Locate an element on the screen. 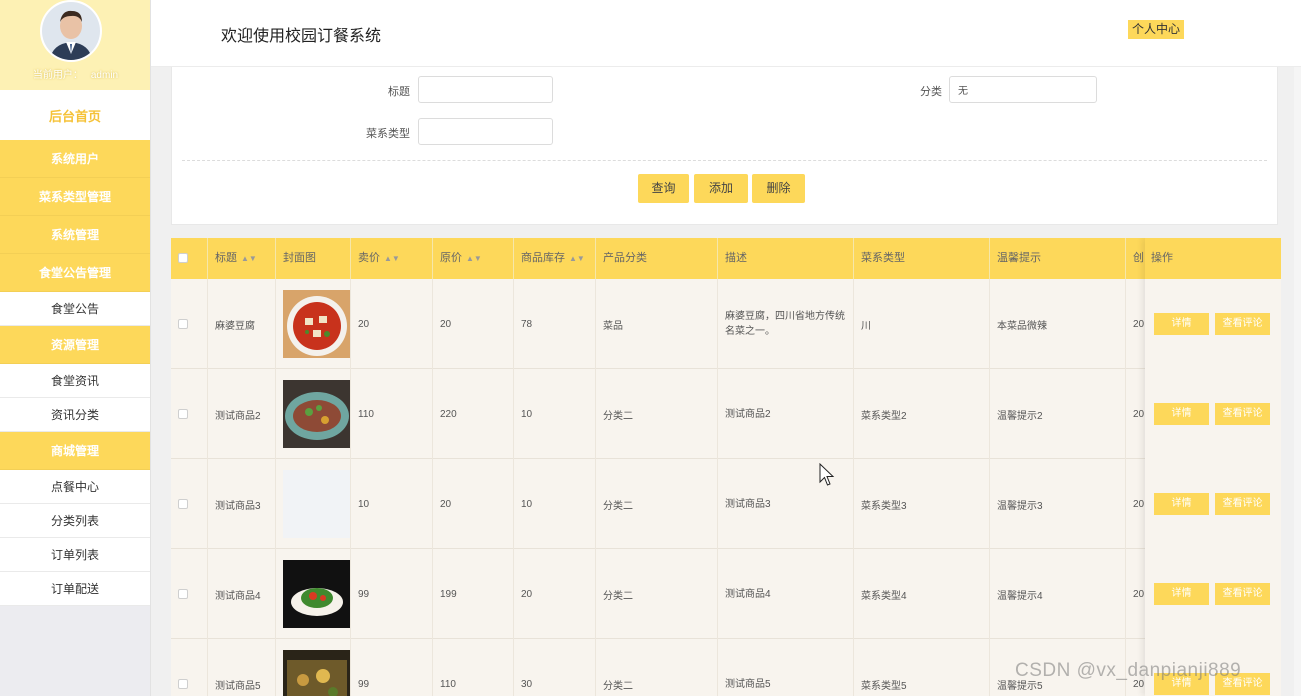 This screenshot has width=1301, height=696. select-all-checkbox is located at coordinates (183, 258).